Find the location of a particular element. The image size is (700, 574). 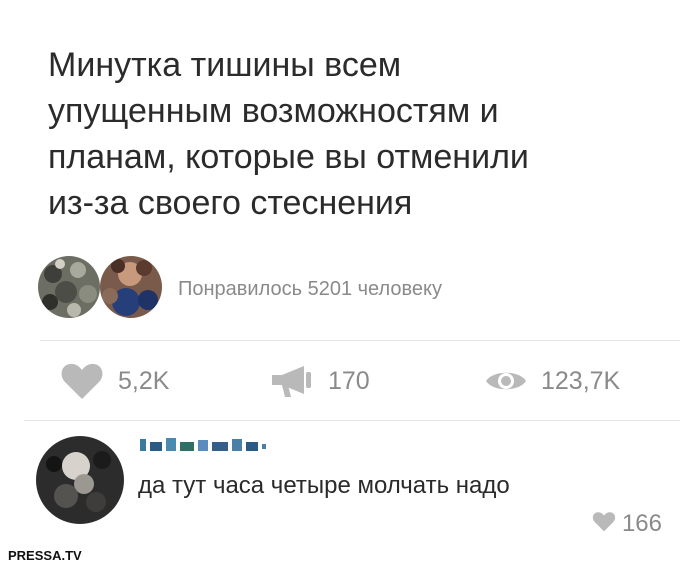

comment-author-name is located at coordinates (220, 445).